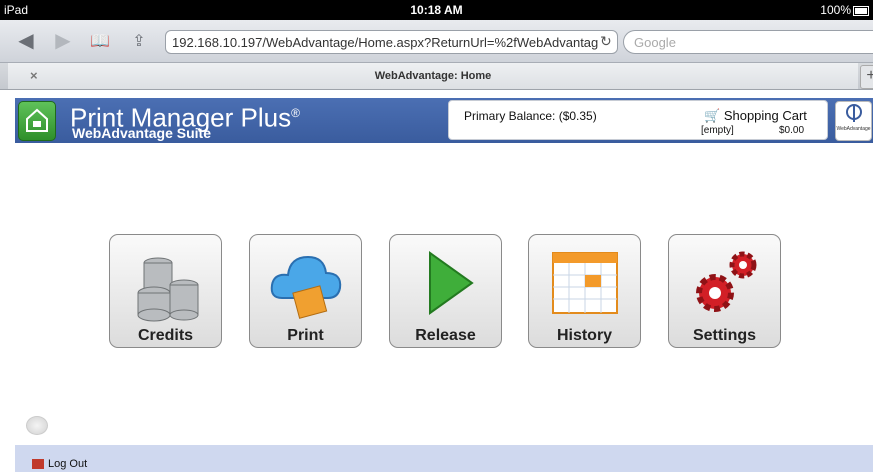 The width and height of the screenshot is (873, 472). Describe the element at coordinates (748, 42) in the screenshot. I see `search-input: Google` at that location.